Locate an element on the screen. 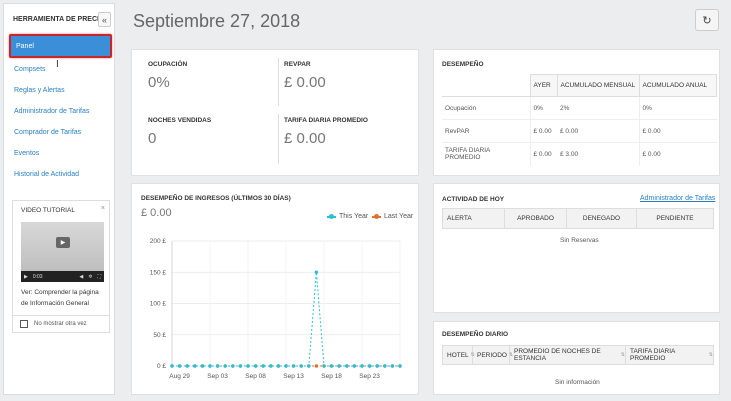 This screenshot has width=731, height=401. refresh-button: ↻ is located at coordinates (707, 20).